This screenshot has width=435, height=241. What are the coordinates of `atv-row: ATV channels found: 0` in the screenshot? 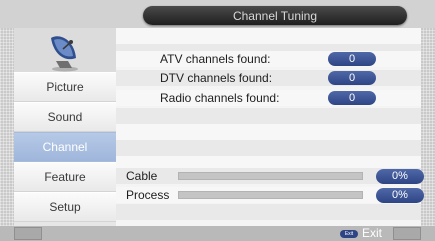 It's located at (268, 59).